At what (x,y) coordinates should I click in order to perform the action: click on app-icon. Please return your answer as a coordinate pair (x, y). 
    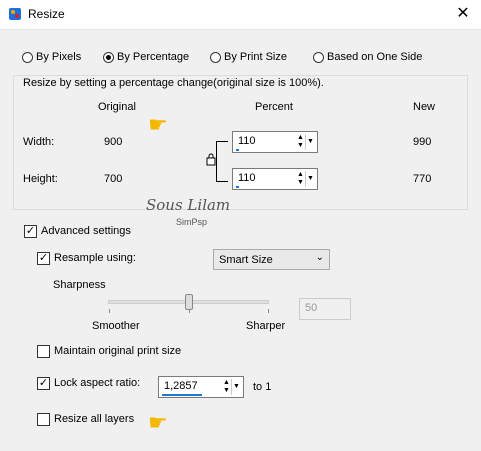
    Looking at the image, I should click on (15, 14).